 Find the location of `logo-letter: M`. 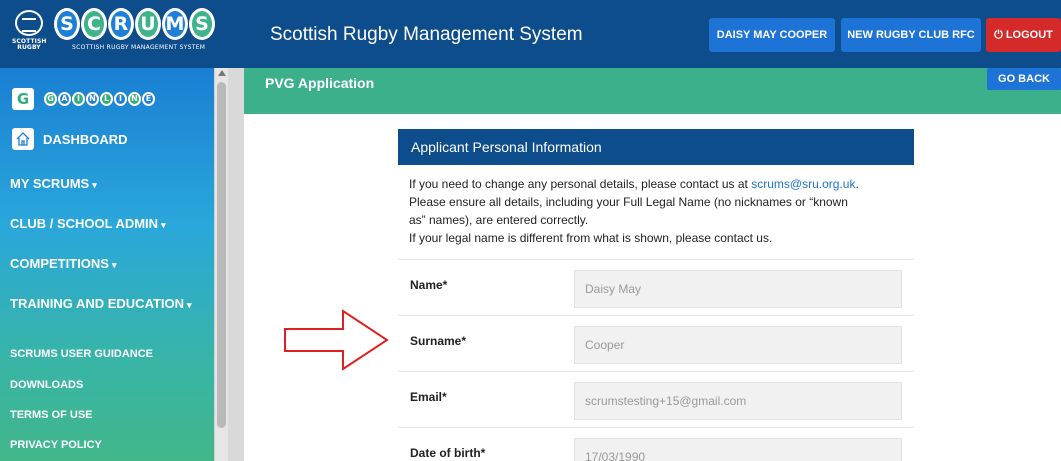

logo-letter: M is located at coordinates (175, 24).